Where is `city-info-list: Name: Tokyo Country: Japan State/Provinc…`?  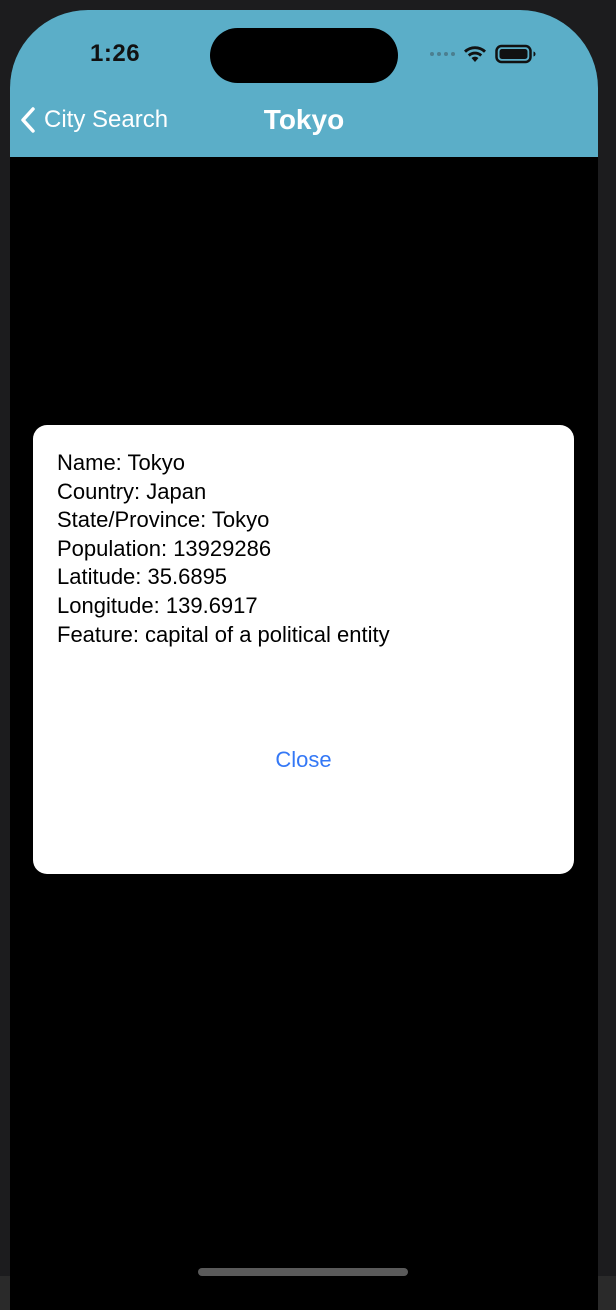
city-info-list: Name: Tokyo Country: Japan State/Provinc… is located at coordinates (305, 549).